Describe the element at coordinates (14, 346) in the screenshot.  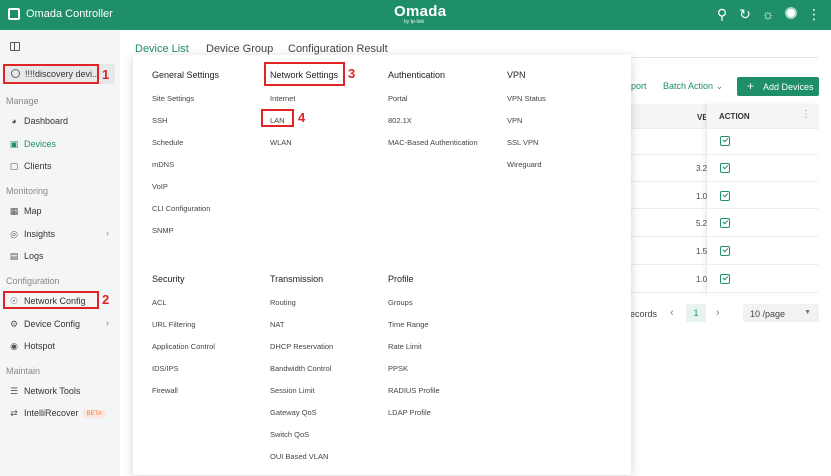
I see `hotspot-icon: ◉` at that location.